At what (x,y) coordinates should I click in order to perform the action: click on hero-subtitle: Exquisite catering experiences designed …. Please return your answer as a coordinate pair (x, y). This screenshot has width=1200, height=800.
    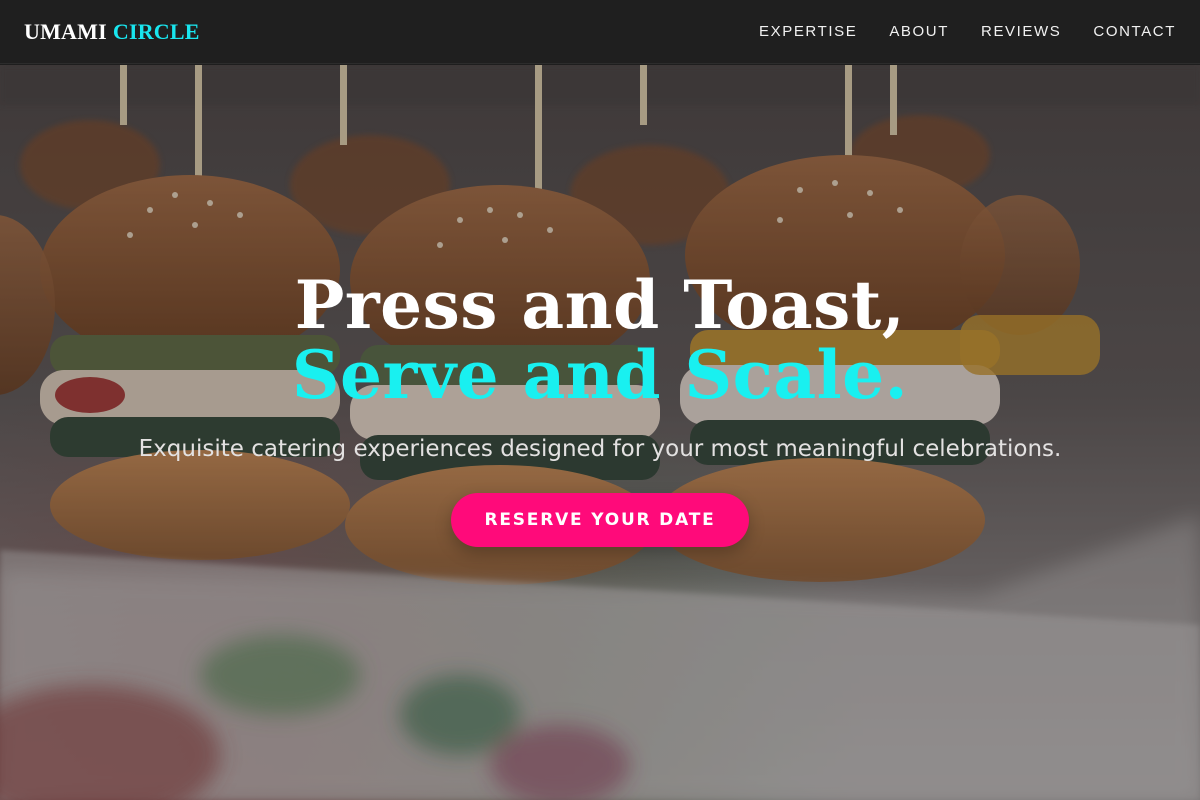
    Looking at the image, I should click on (600, 449).